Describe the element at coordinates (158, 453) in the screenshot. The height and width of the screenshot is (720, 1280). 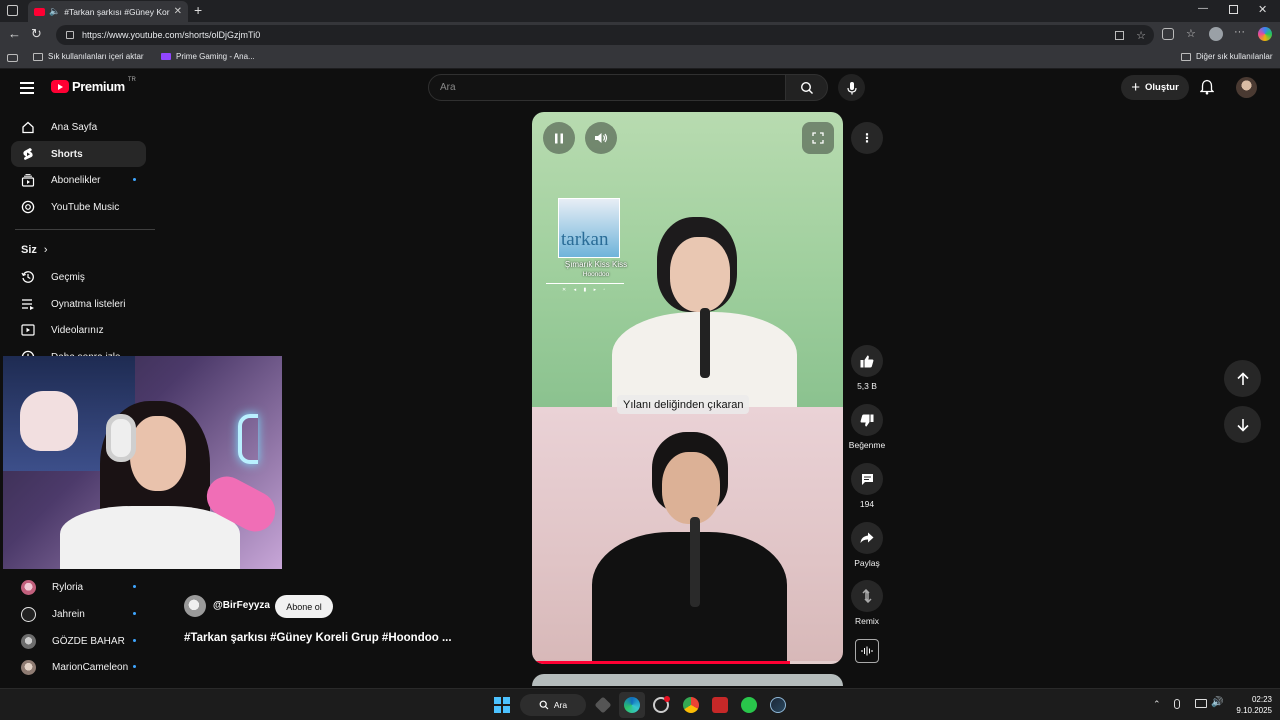
I see `webcam-person-face` at that location.